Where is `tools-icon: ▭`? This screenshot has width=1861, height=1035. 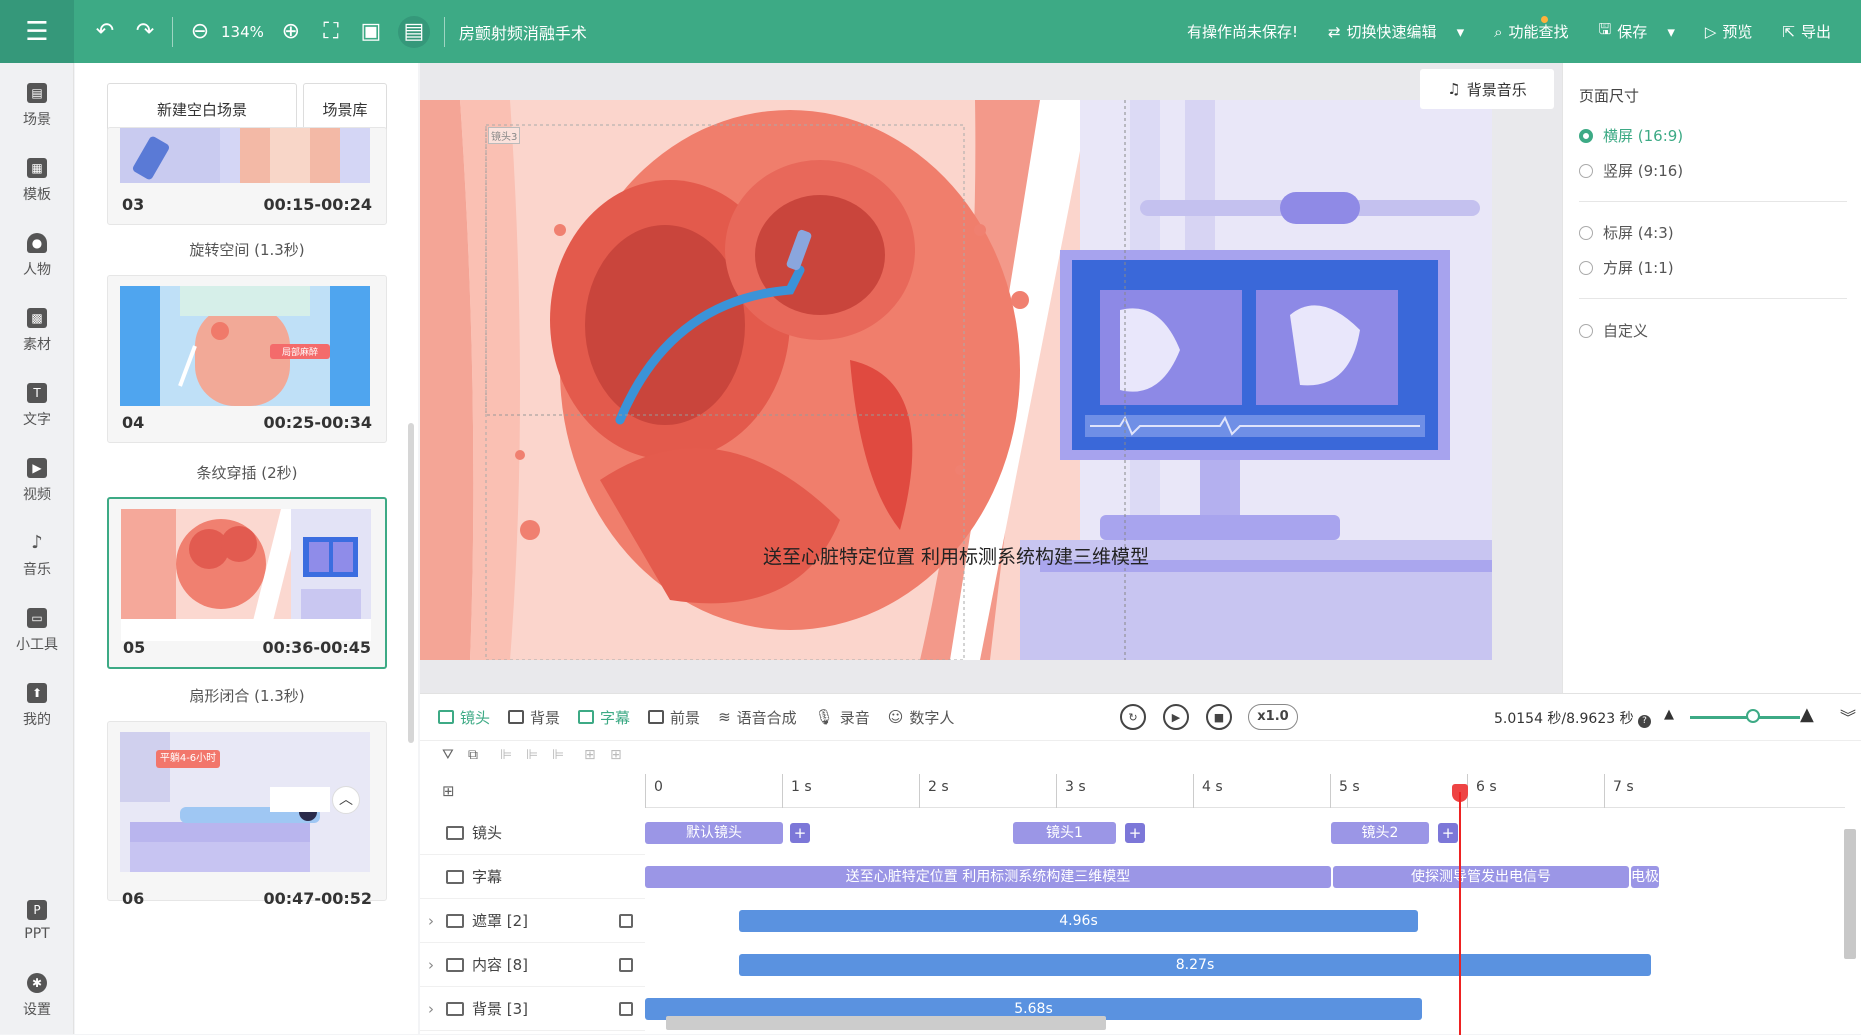 tools-icon: ▭ is located at coordinates (37, 617).